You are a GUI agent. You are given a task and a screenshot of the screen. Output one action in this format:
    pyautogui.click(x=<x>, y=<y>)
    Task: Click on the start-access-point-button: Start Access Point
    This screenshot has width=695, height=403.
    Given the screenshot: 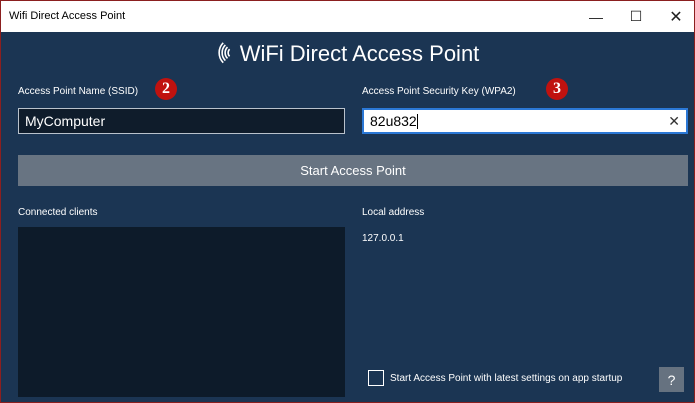 What is the action you would take?
    pyautogui.click(x=353, y=170)
    